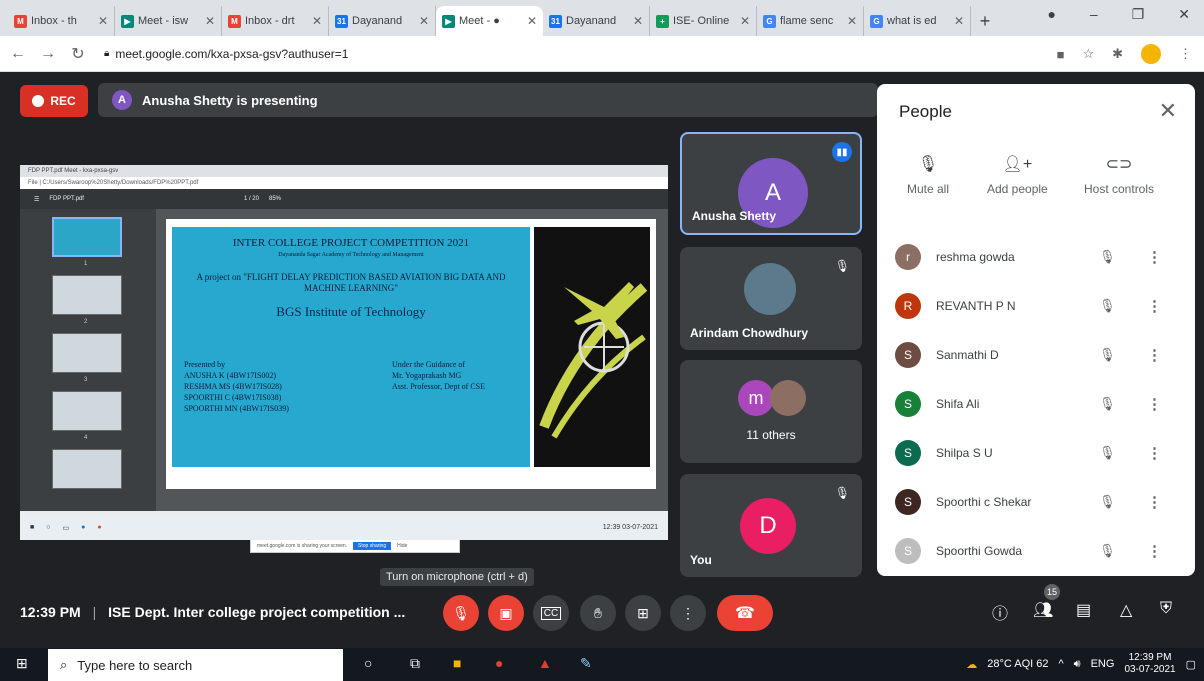 This screenshot has height=681, width=1204. What do you see at coordinates (457, 663) in the screenshot?
I see `file-explorer-icon: ■` at bounding box center [457, 663].